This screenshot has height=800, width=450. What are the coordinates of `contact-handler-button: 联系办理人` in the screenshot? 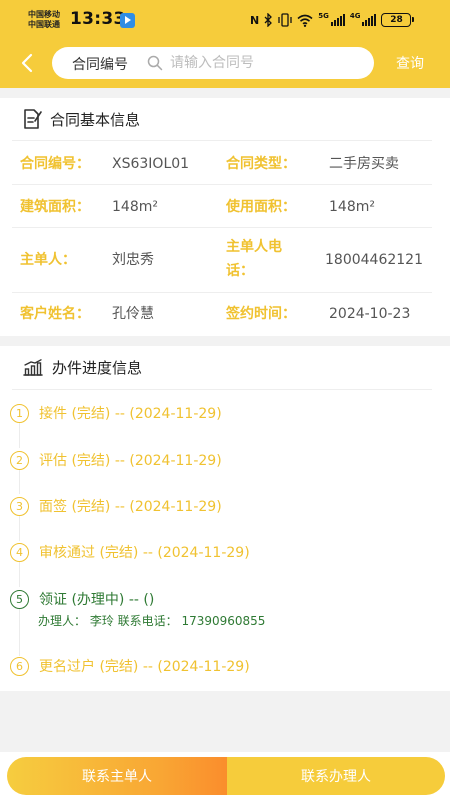 It's located at (336, 776).